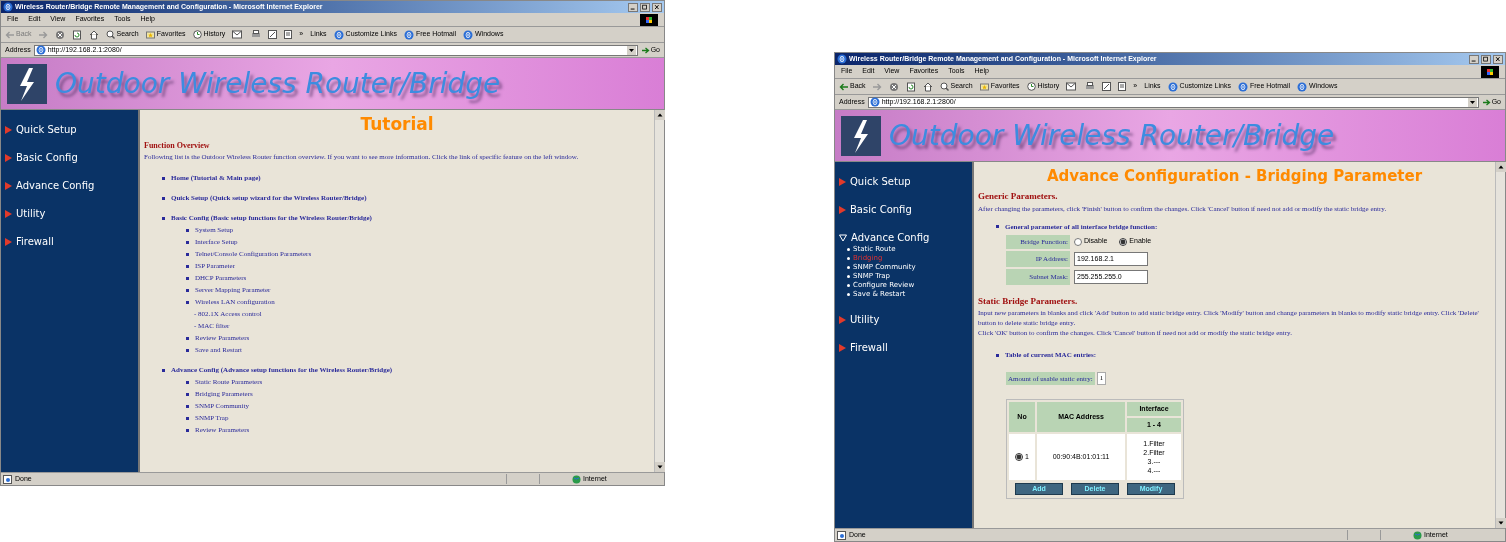 The image size is (1506, 542). I want to click on section-heading: Generic Parameters., so click(1018, 196).